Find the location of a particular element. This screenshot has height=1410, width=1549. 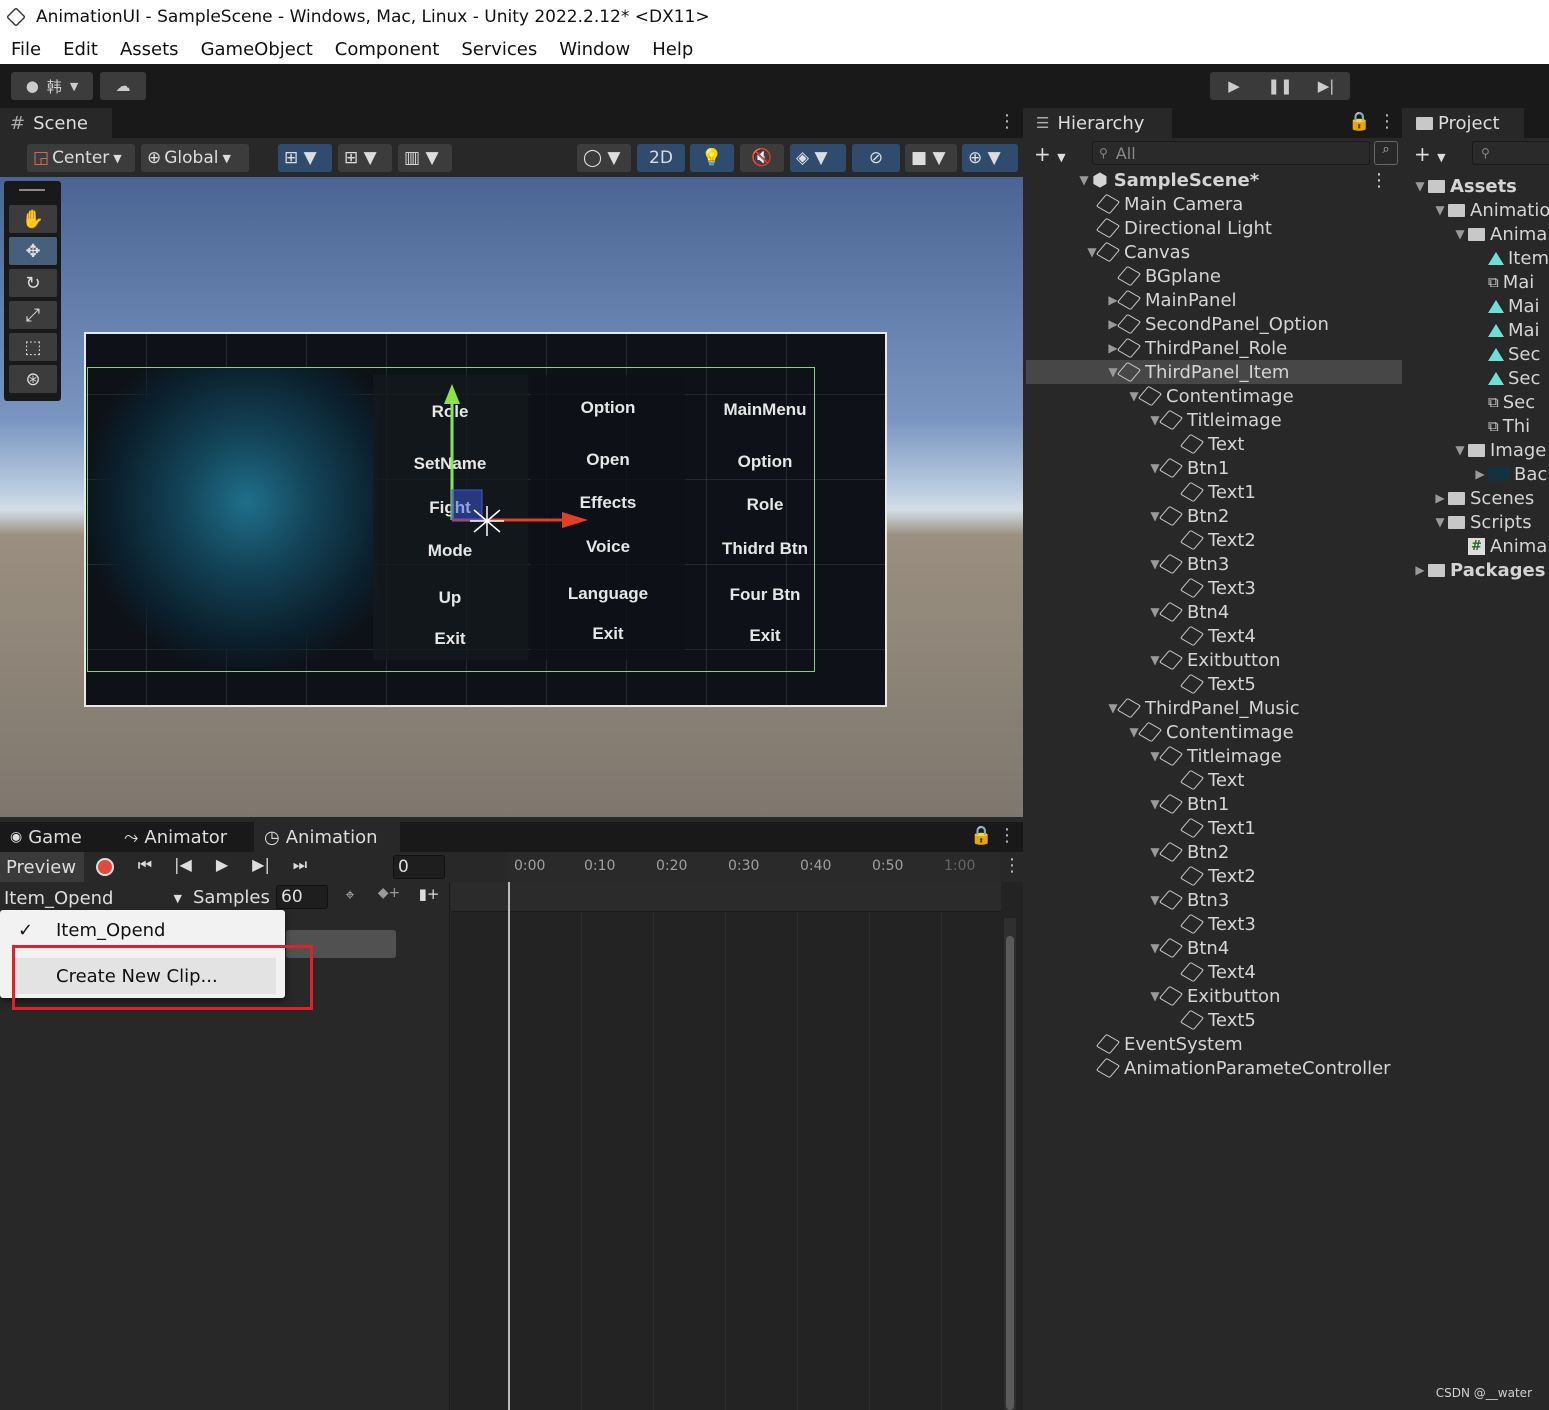

gizmo-plane-handle is located at coordinates (467, 505).